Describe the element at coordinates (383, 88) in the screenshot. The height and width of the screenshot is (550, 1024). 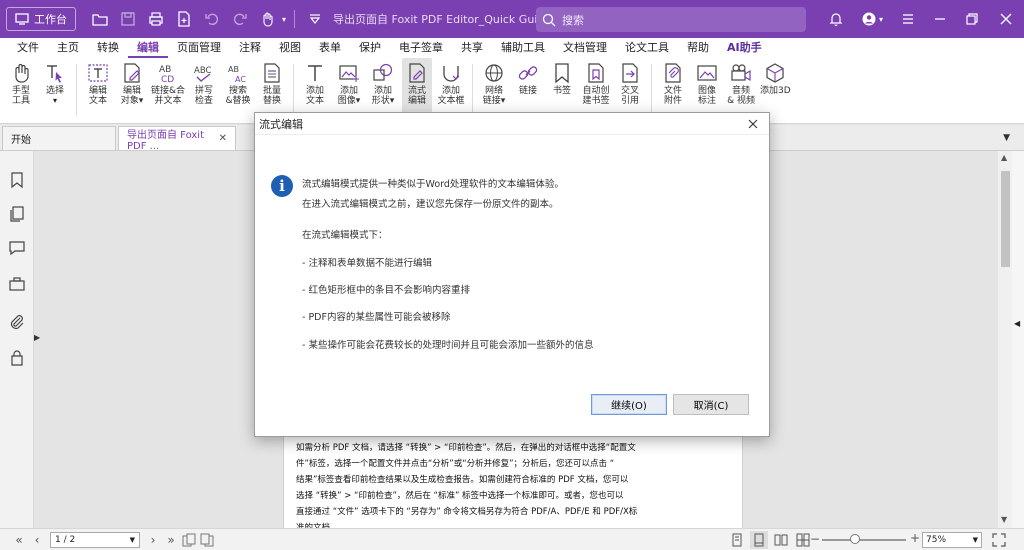
I see `add-shape-button: 添加 形状▾` at that location.